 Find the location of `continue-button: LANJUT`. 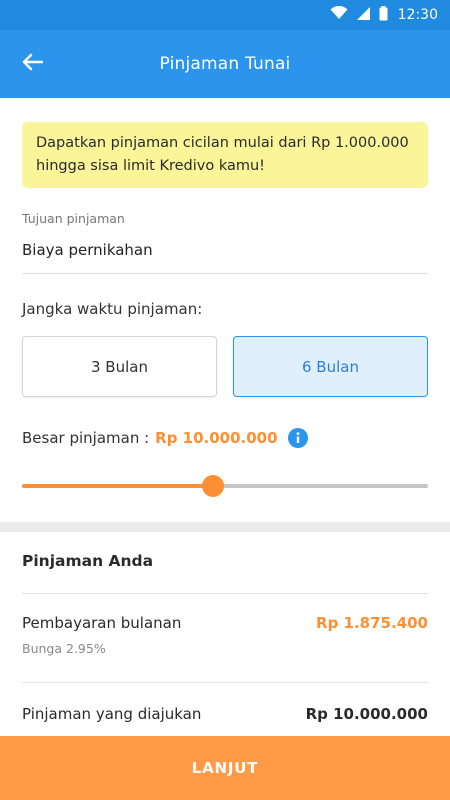

continue-button: LANJUT is located at coordinates (225, 768).